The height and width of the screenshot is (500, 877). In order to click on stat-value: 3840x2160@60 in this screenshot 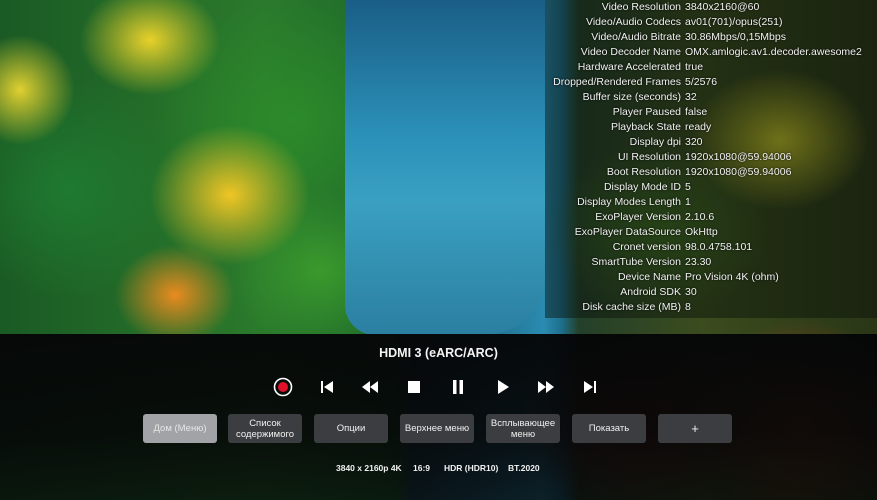, I will do `click(722, 7)`.